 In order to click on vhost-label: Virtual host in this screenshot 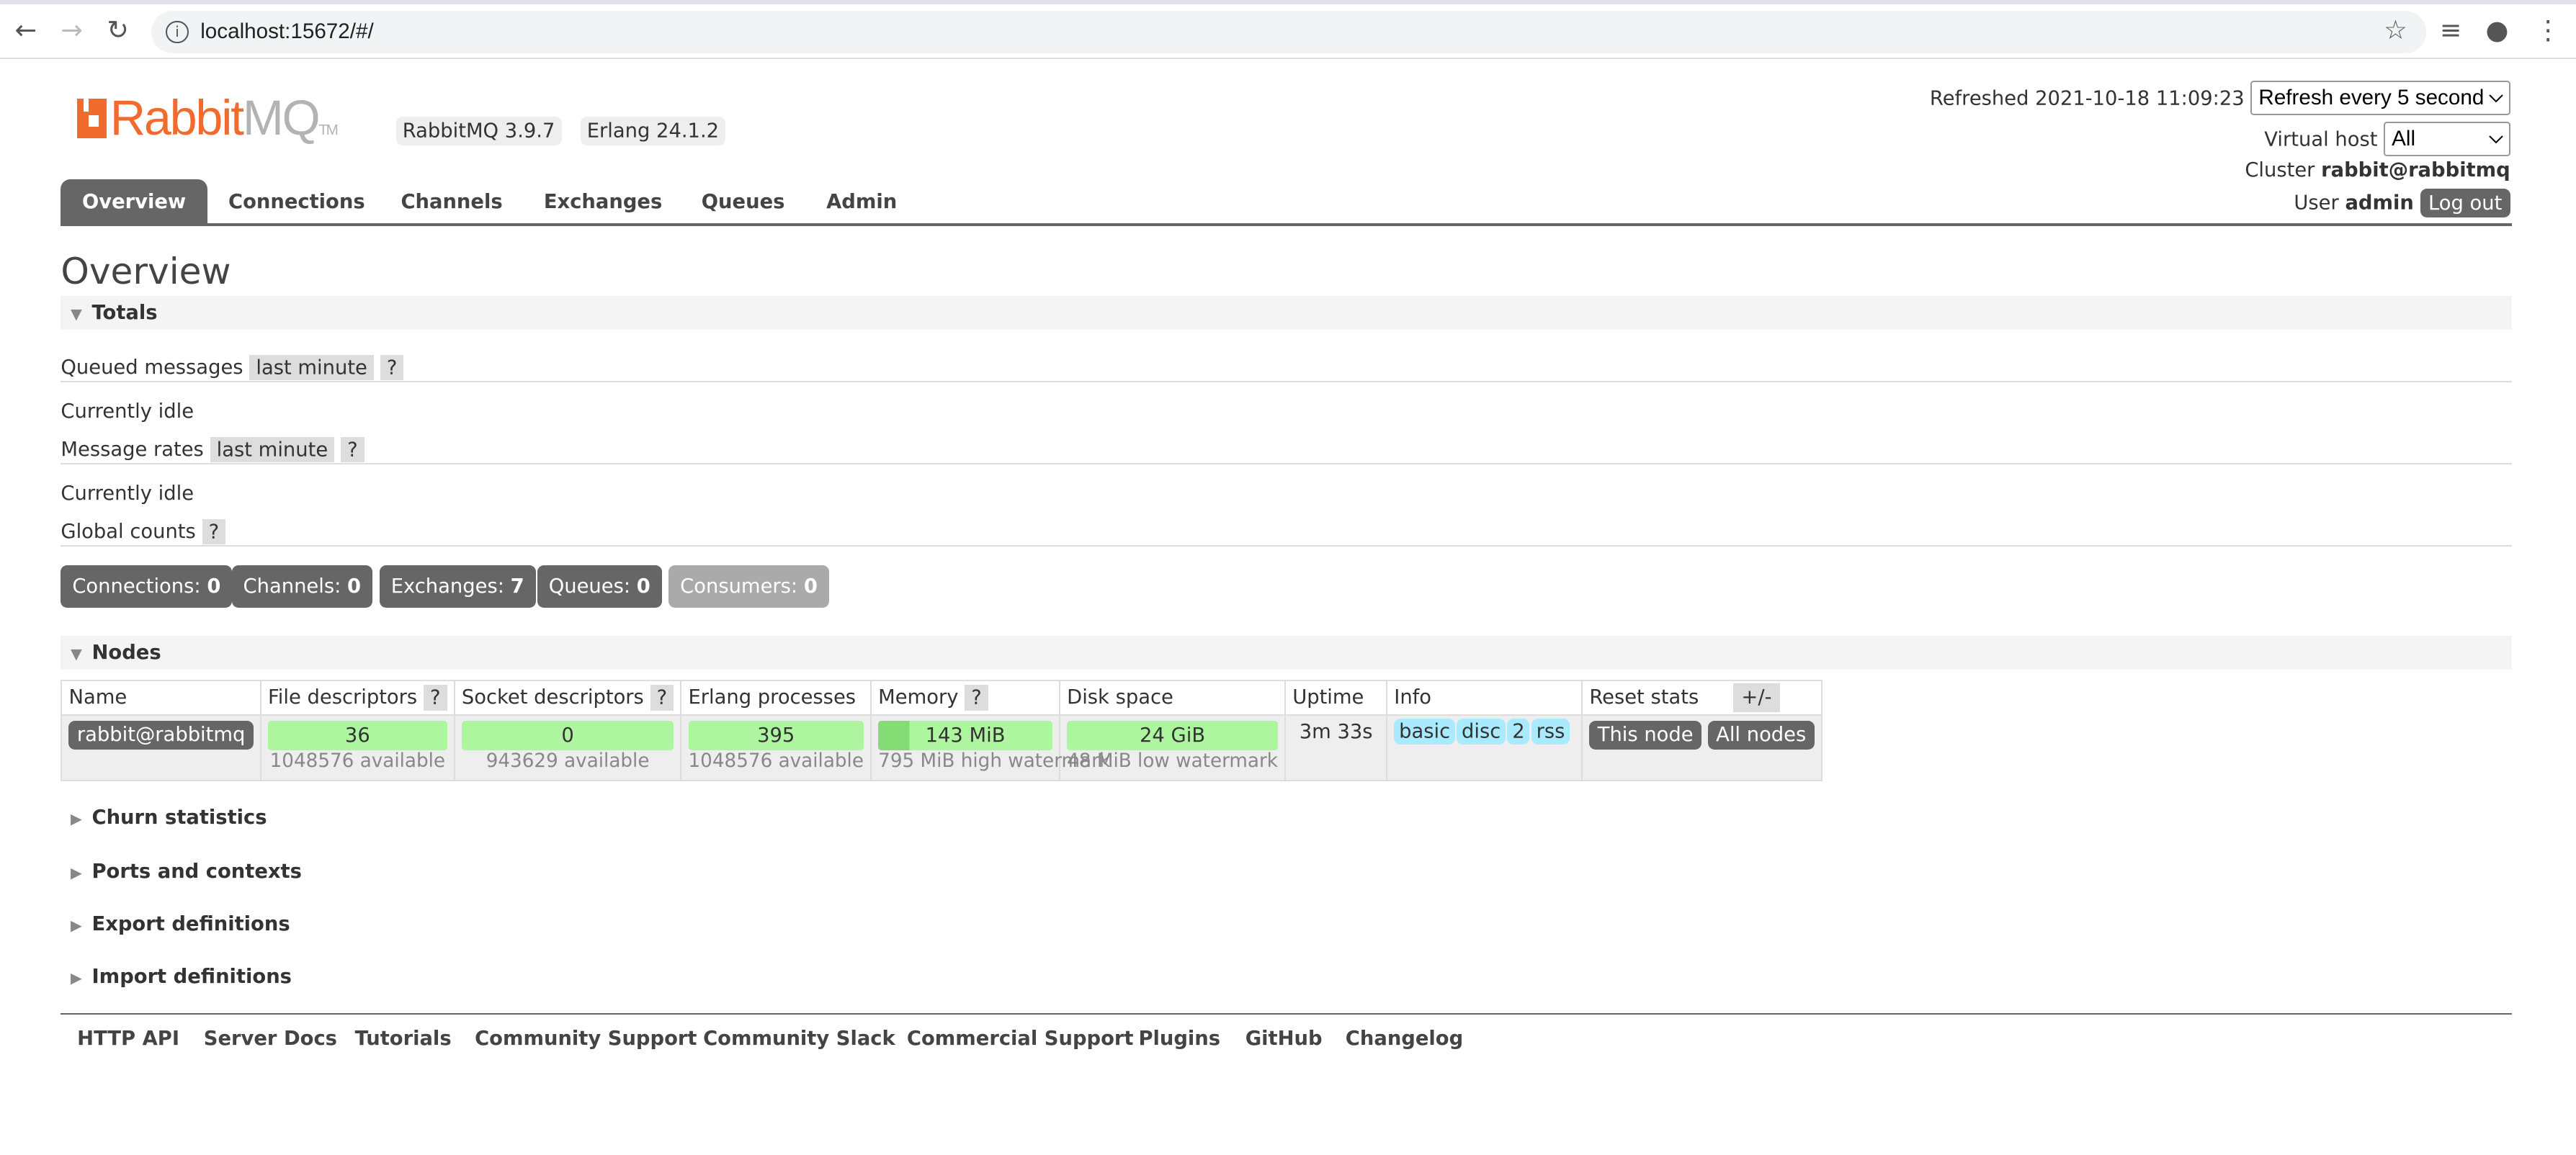, I will do `click(2321, 139)`.